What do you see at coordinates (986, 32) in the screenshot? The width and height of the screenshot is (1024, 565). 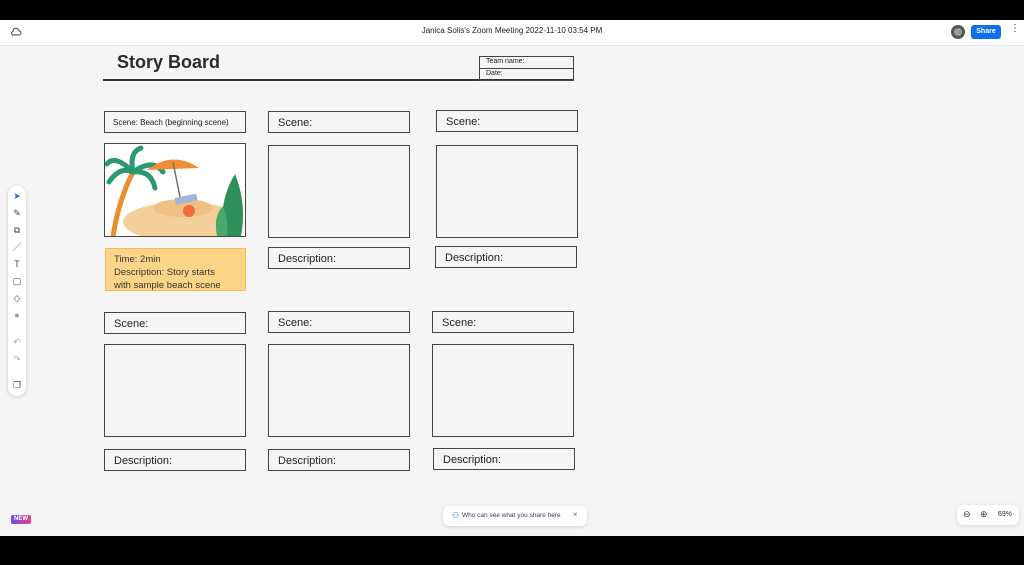 I see `share-button: Share` at bounding box center [986, 32].